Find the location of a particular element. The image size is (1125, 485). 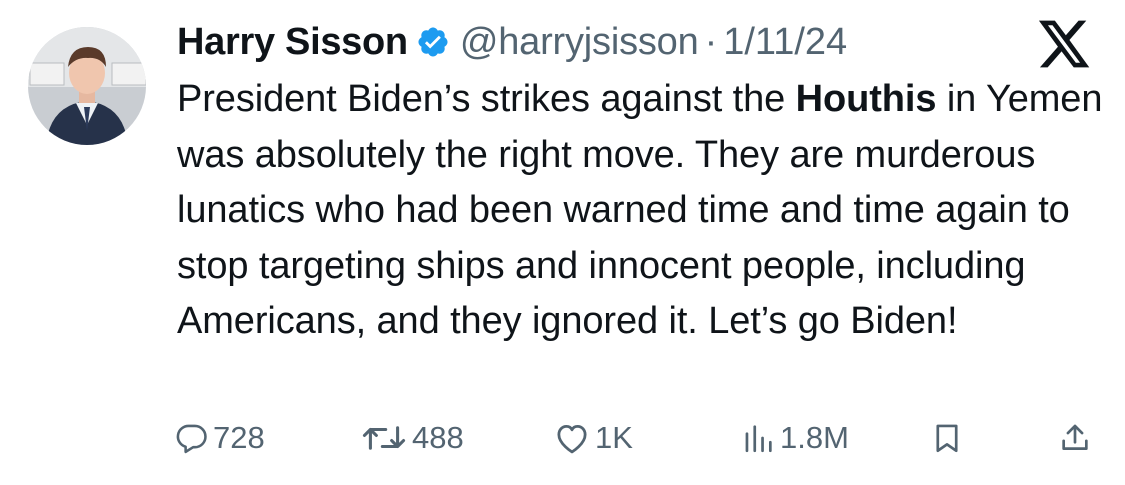

repost-icon is located at coordinates (384, 438).